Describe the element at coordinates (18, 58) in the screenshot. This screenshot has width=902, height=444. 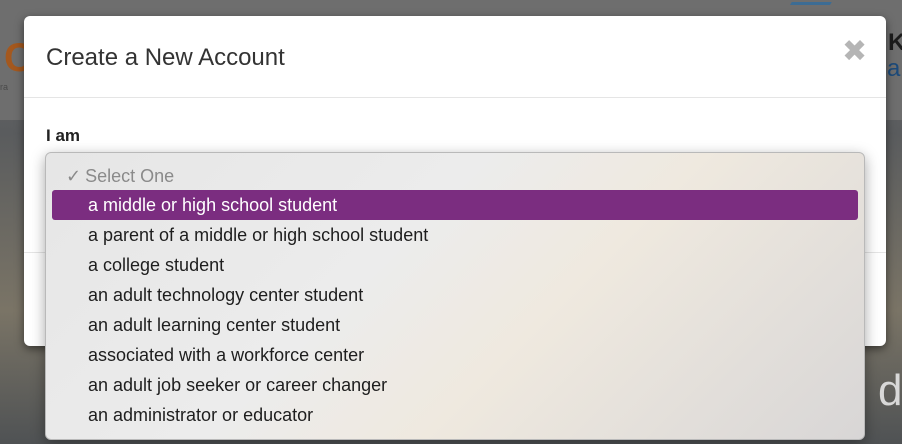
I see `background-logo-left: C` at that location.